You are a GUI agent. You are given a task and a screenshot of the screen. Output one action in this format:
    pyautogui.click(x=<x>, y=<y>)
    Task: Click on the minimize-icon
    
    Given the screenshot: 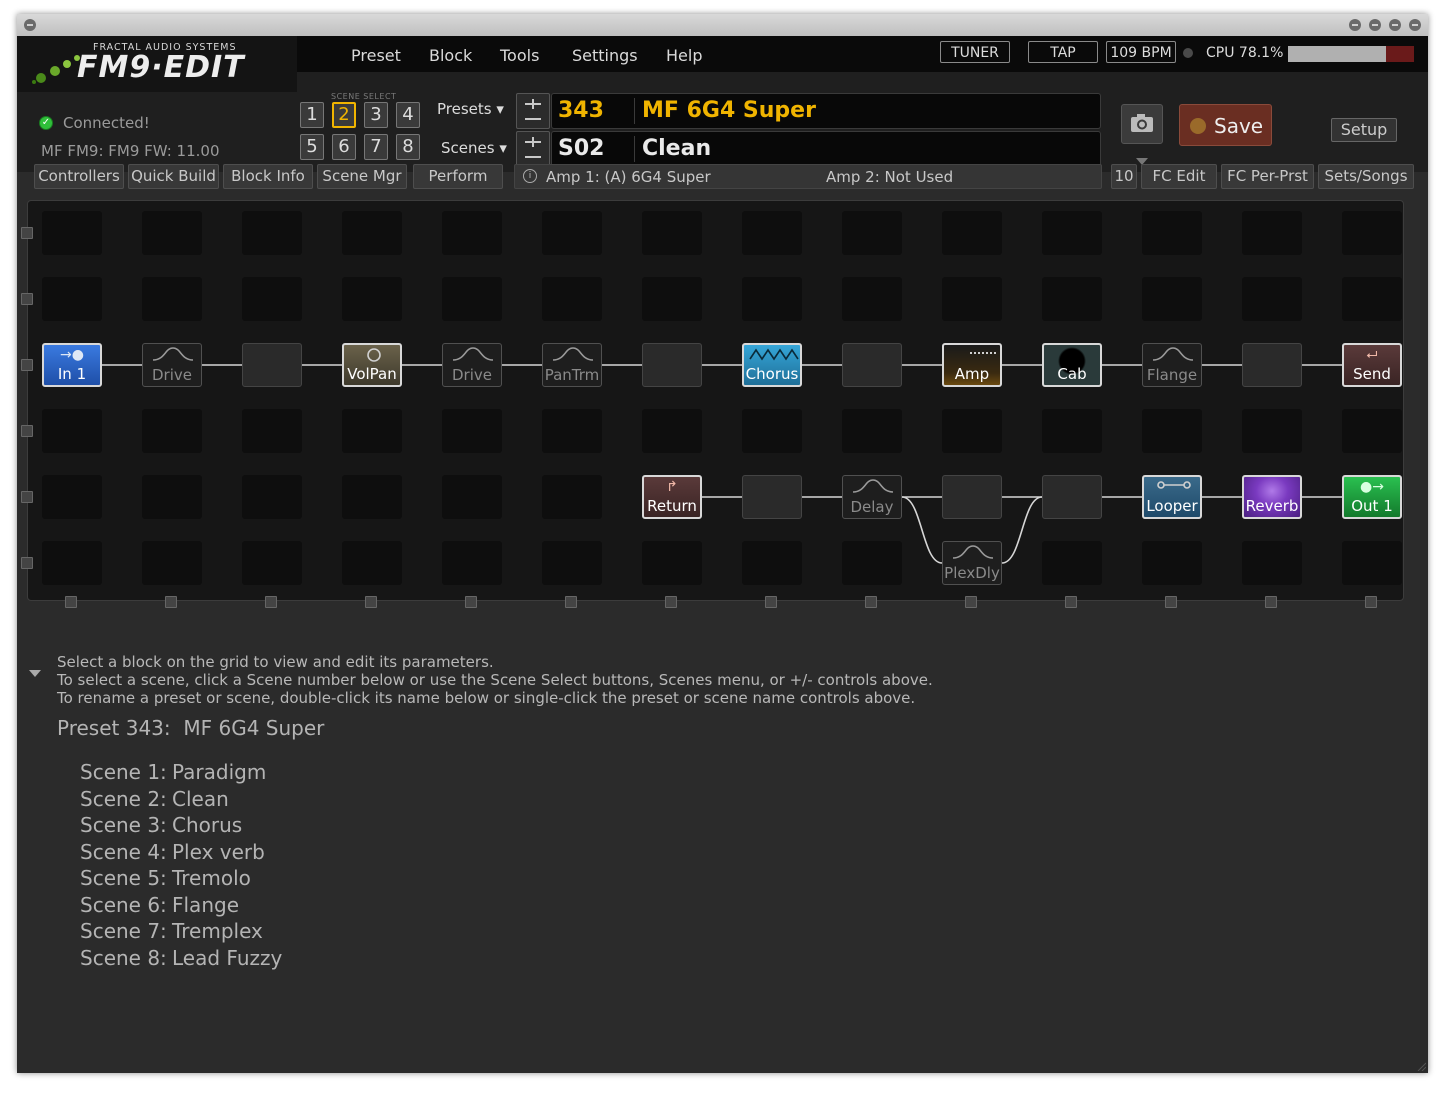 What is the action you would take?
    pyautogui.click(x=1375, y=25)
    